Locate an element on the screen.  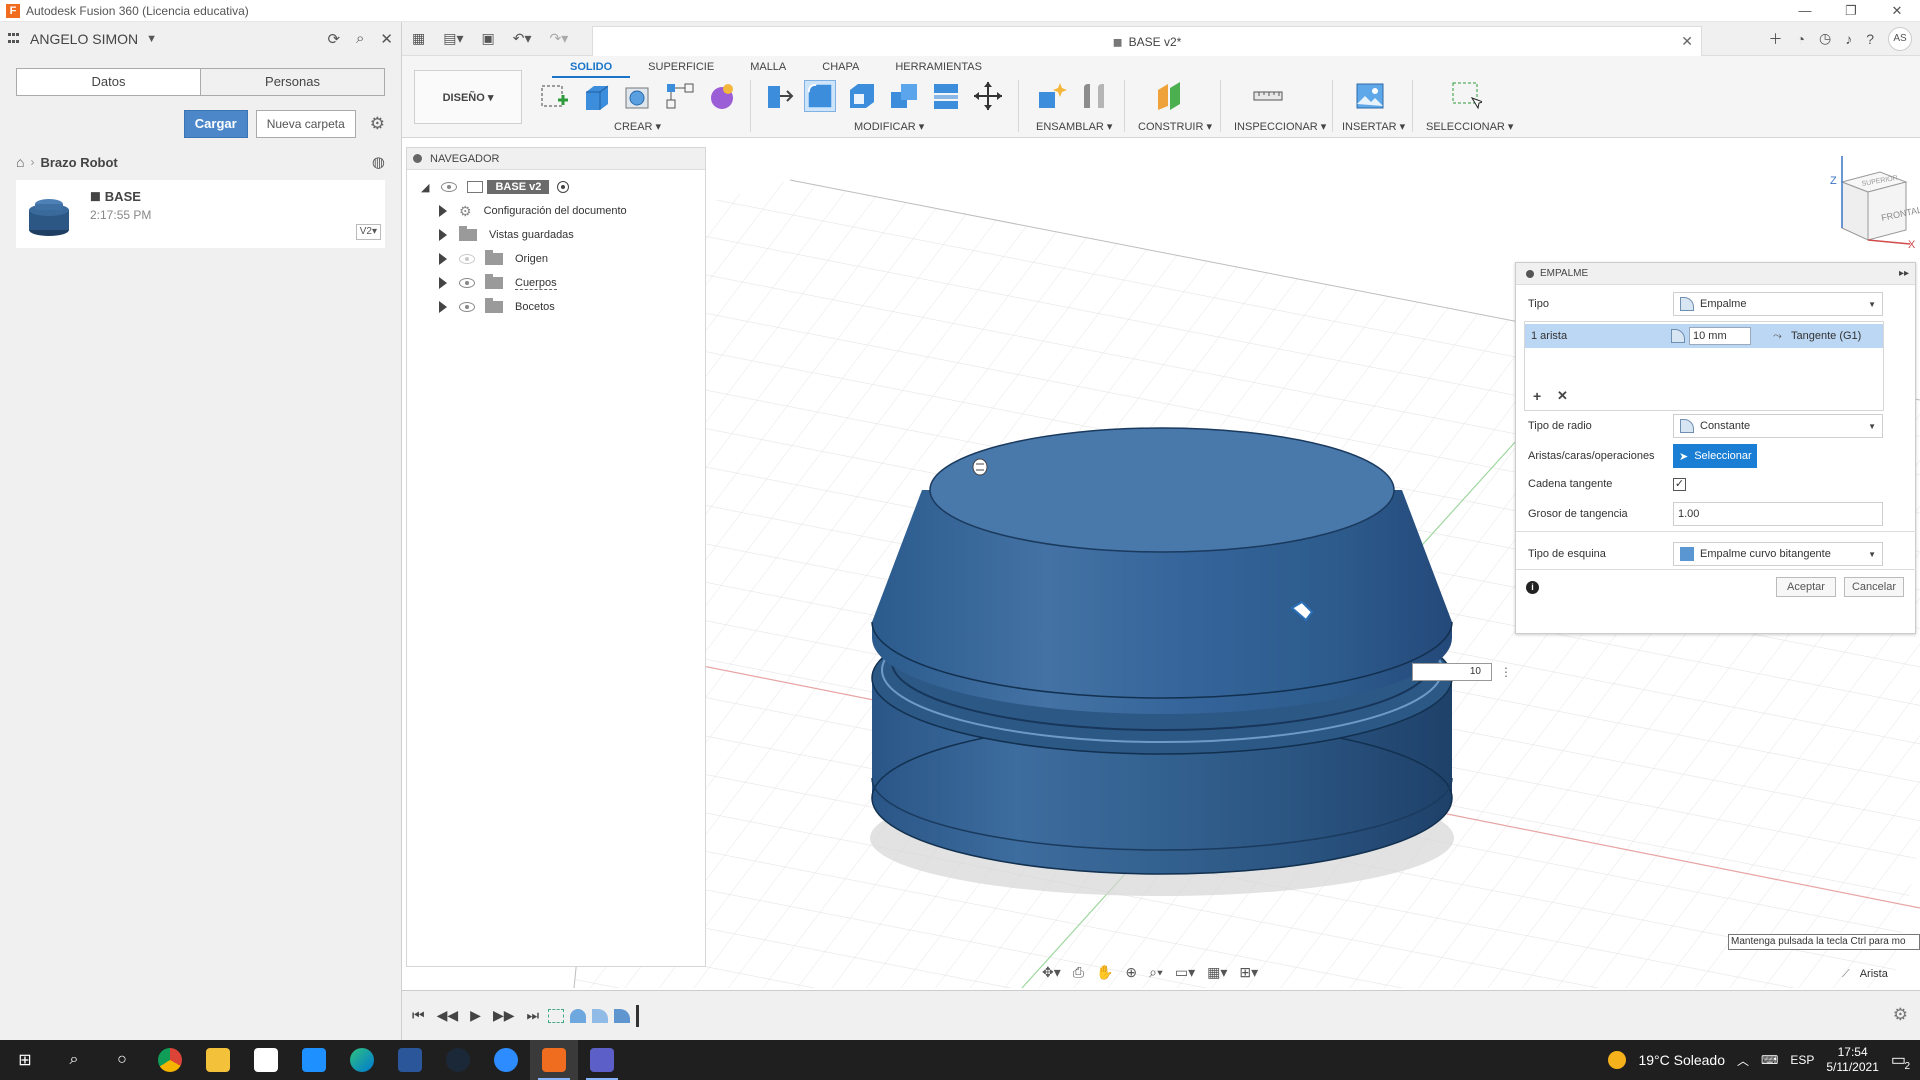
group-construct: CONSTRUIR ▾ is located at coordinates (1175, 126).